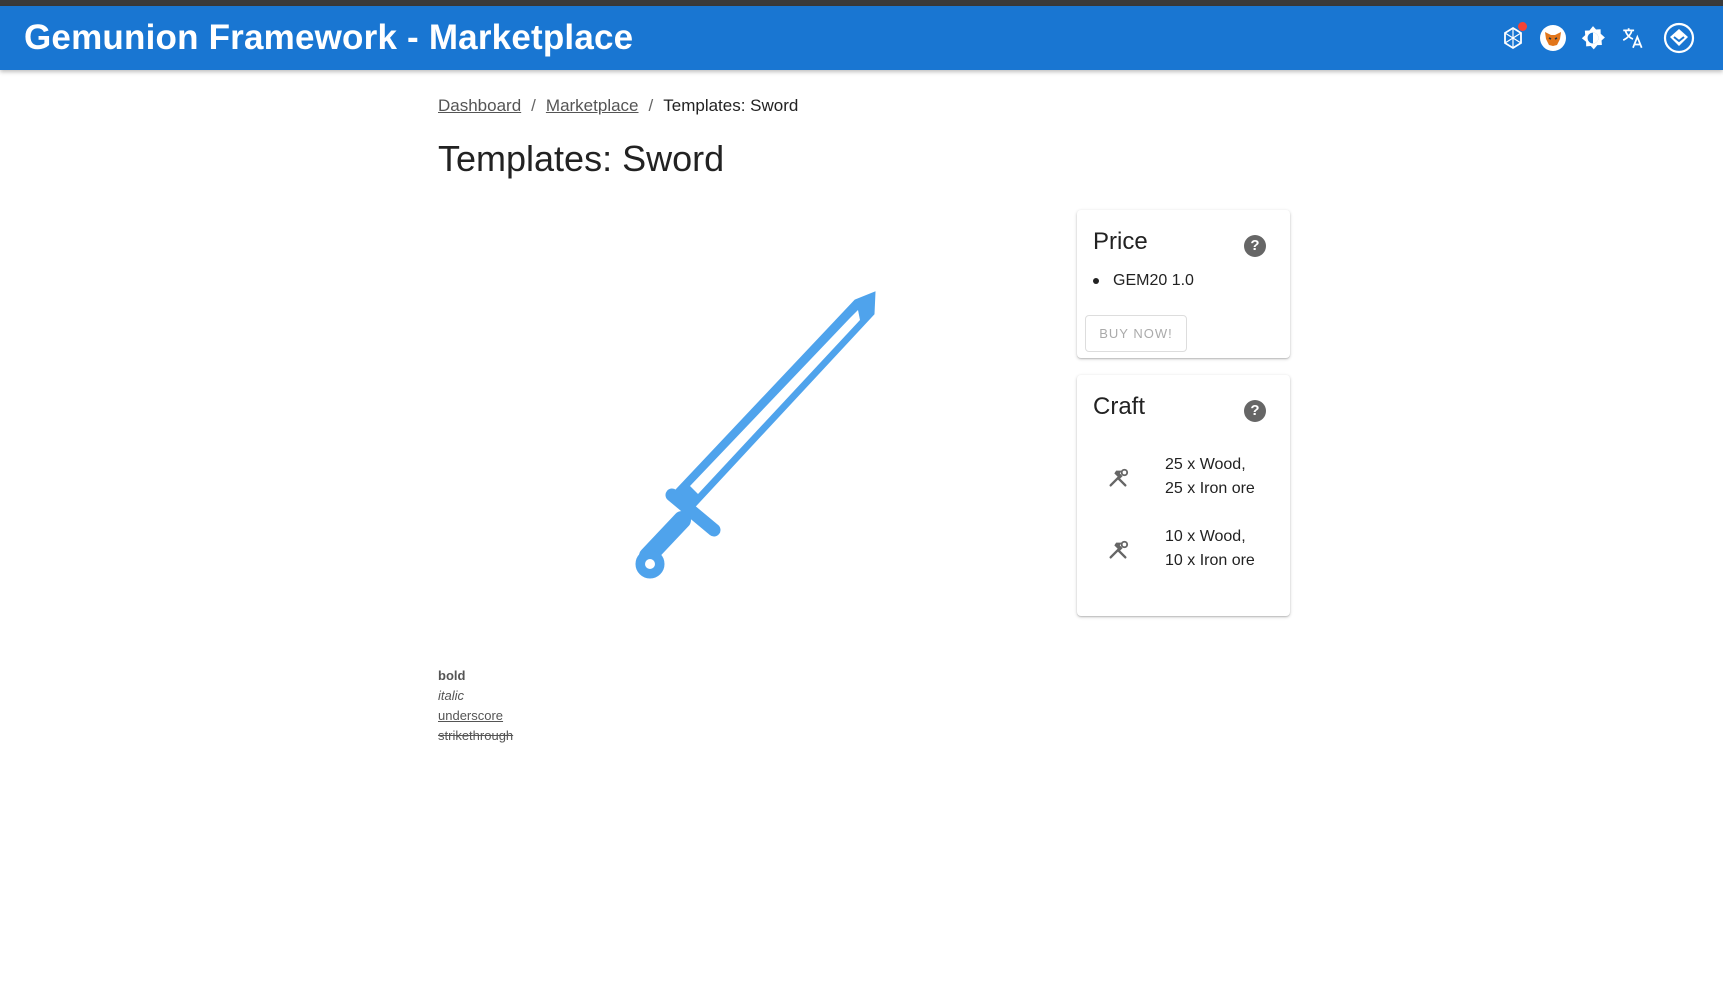 The height and width of the screenshot is (991, 1723). Describe the element at coordinates (1136, 333) in the screenshot. I see `buy-now-button: BUY NOW!` at that location.